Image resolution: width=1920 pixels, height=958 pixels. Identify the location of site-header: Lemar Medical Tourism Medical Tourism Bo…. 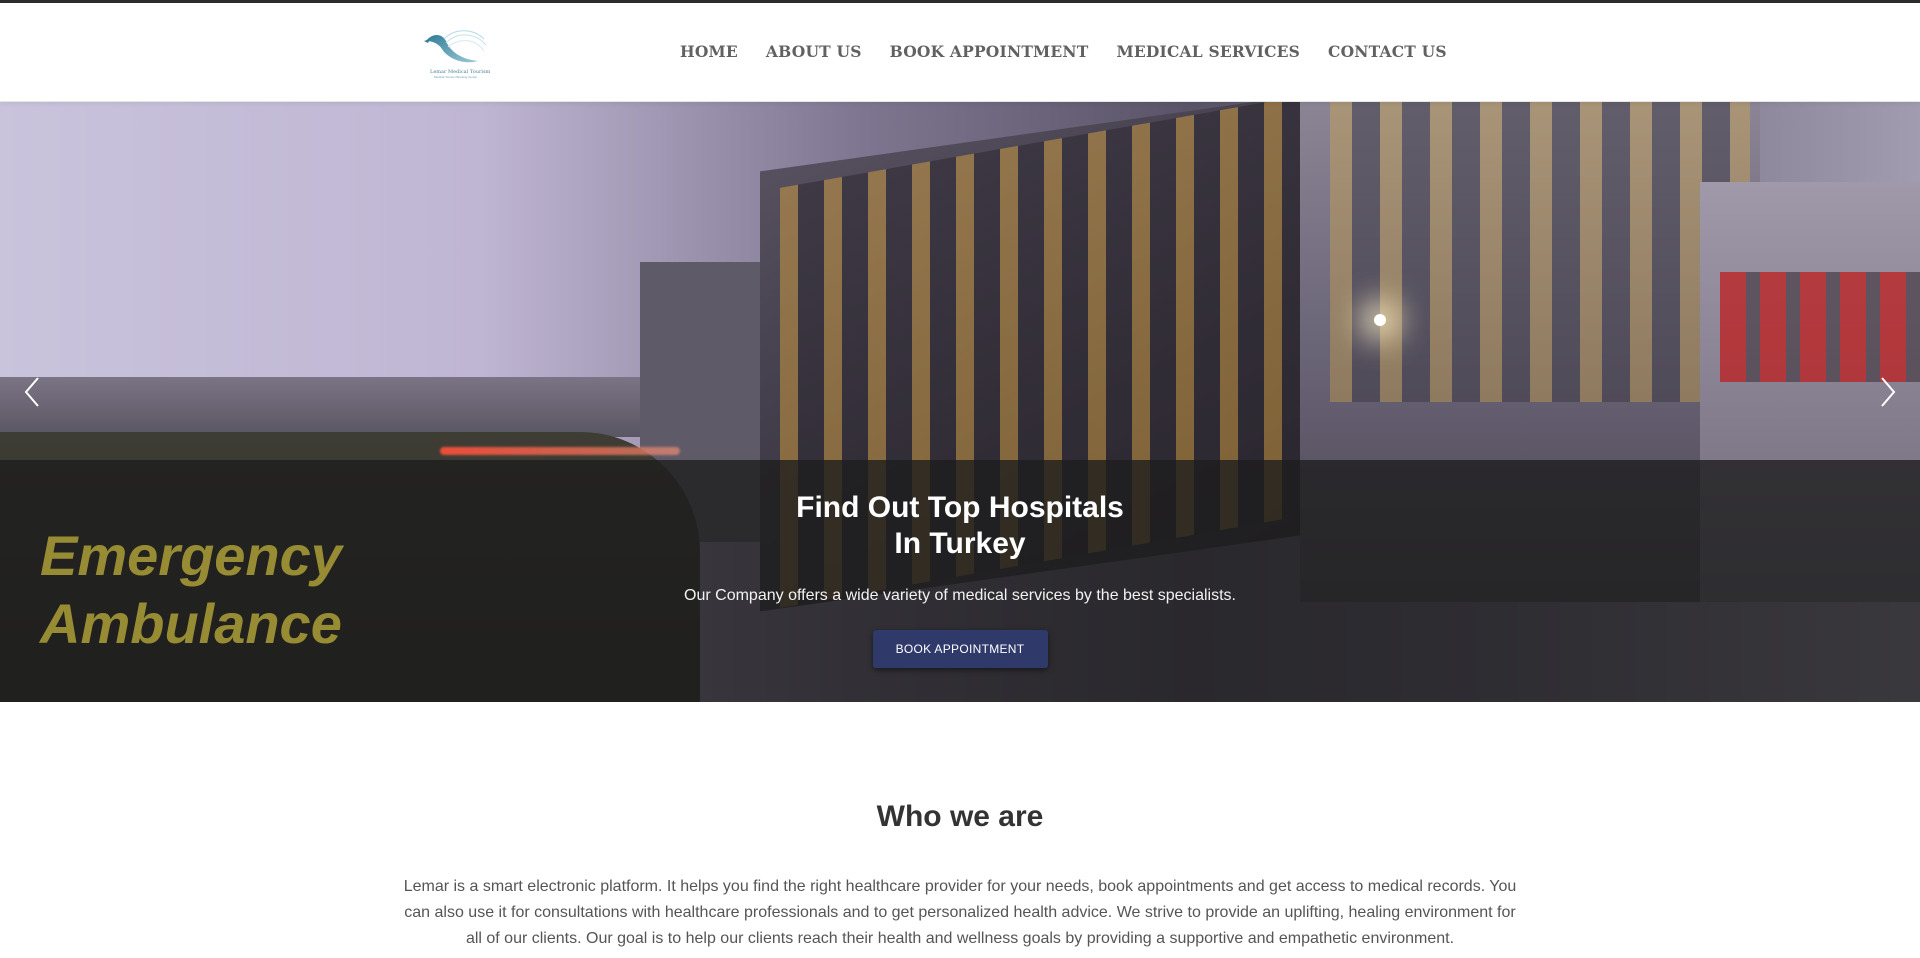
(960, 52).